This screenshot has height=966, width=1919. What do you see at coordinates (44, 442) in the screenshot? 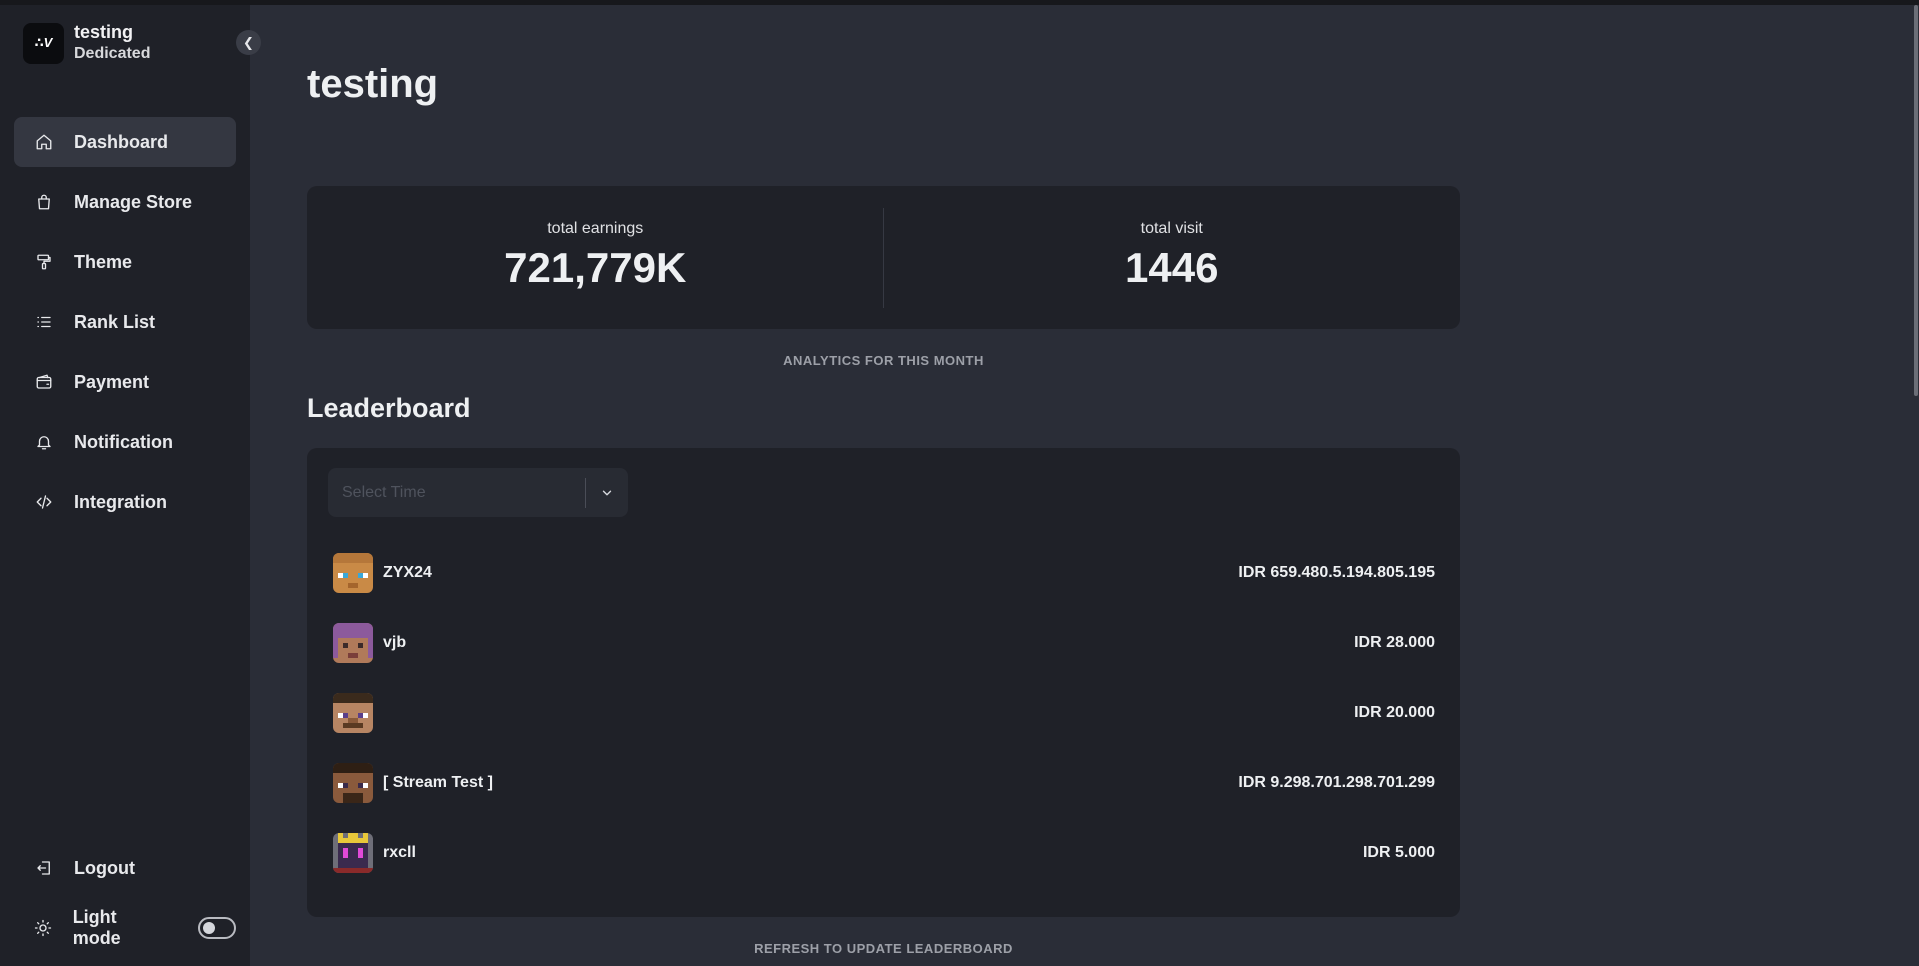
I see `bell-icon` at bounding box center [44, 442].